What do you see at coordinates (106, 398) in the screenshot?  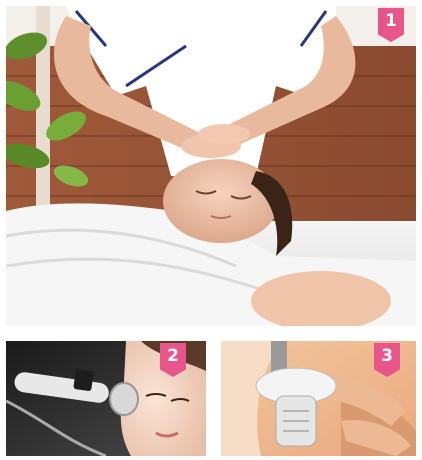 I see `facial-device-photo: 2` at bounding box center [106, 398].